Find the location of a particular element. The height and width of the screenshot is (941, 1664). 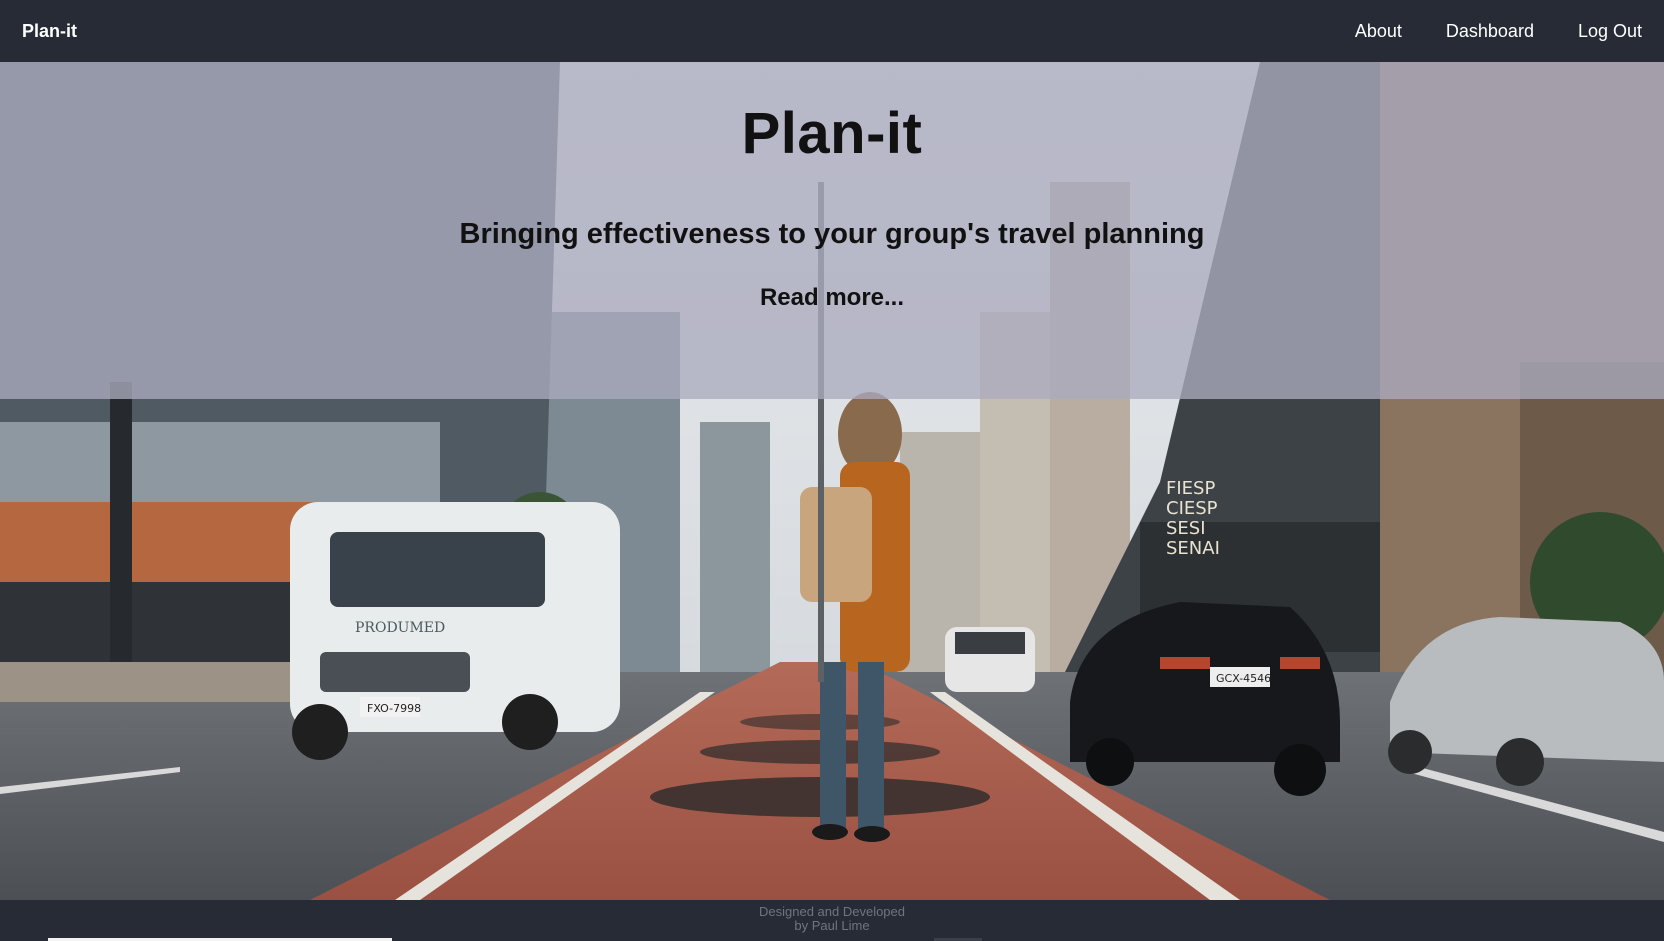

nav-links: About Dashboard Log Out is located at coordinates (1498, 31).